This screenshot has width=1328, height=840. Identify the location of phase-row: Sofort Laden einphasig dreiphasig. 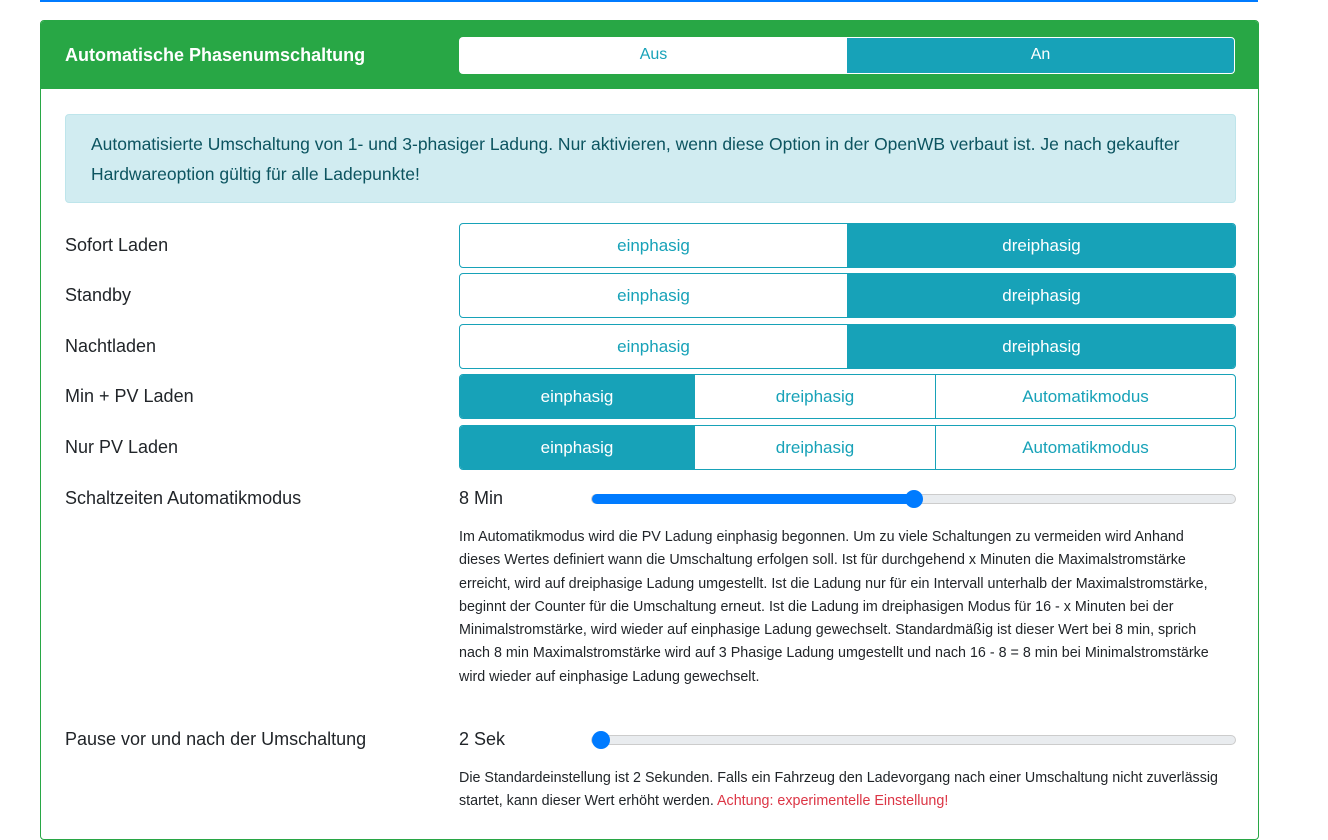
(650, 245).